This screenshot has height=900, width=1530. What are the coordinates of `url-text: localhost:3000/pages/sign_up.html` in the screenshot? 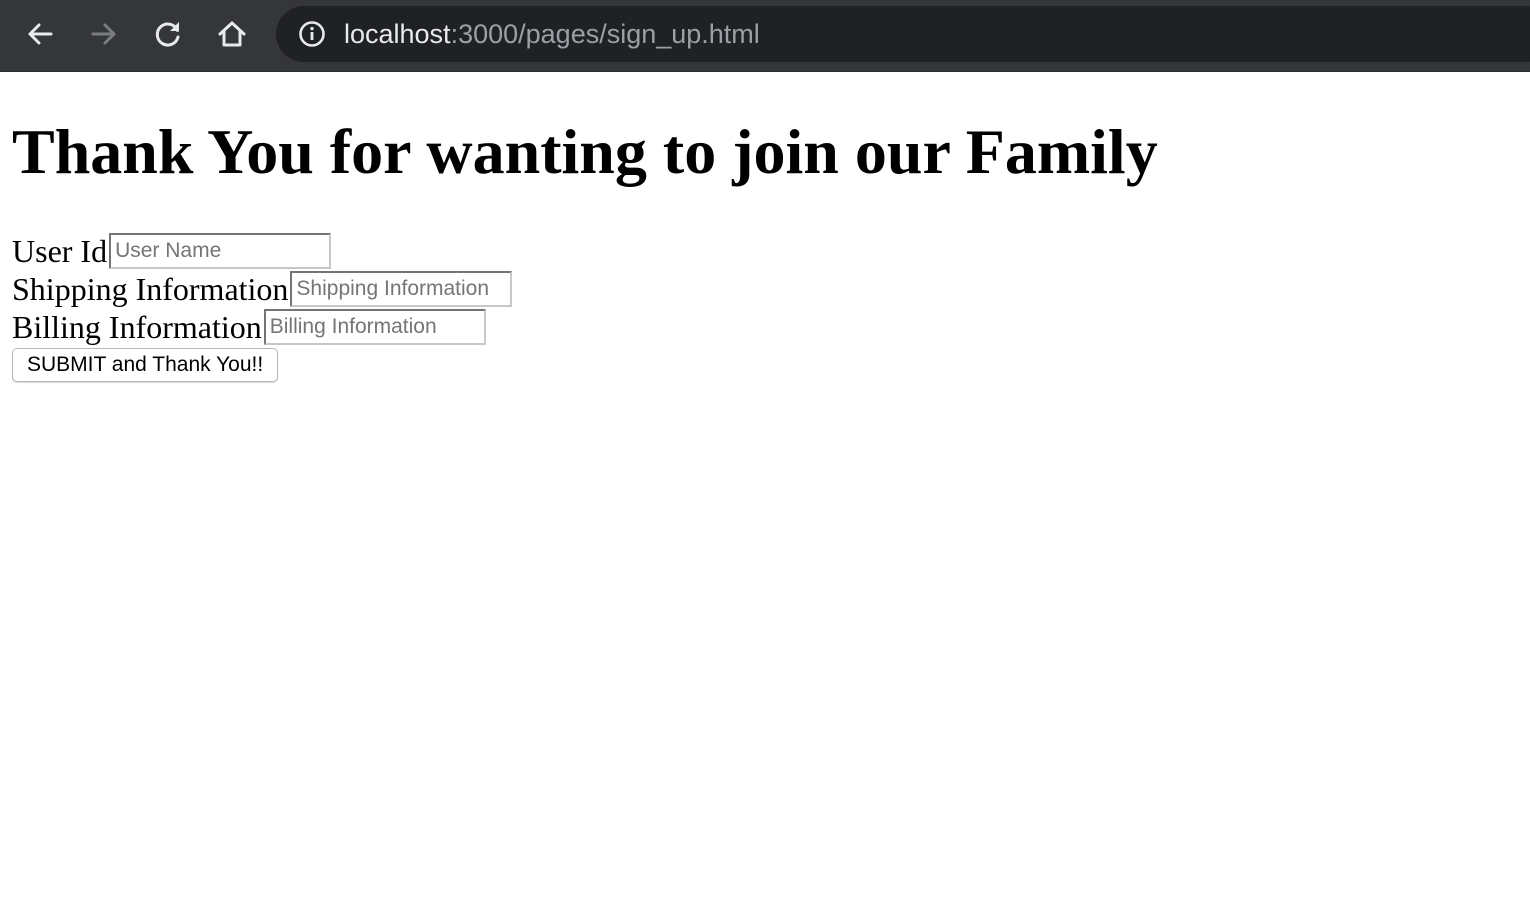 It's located at (552, 34).